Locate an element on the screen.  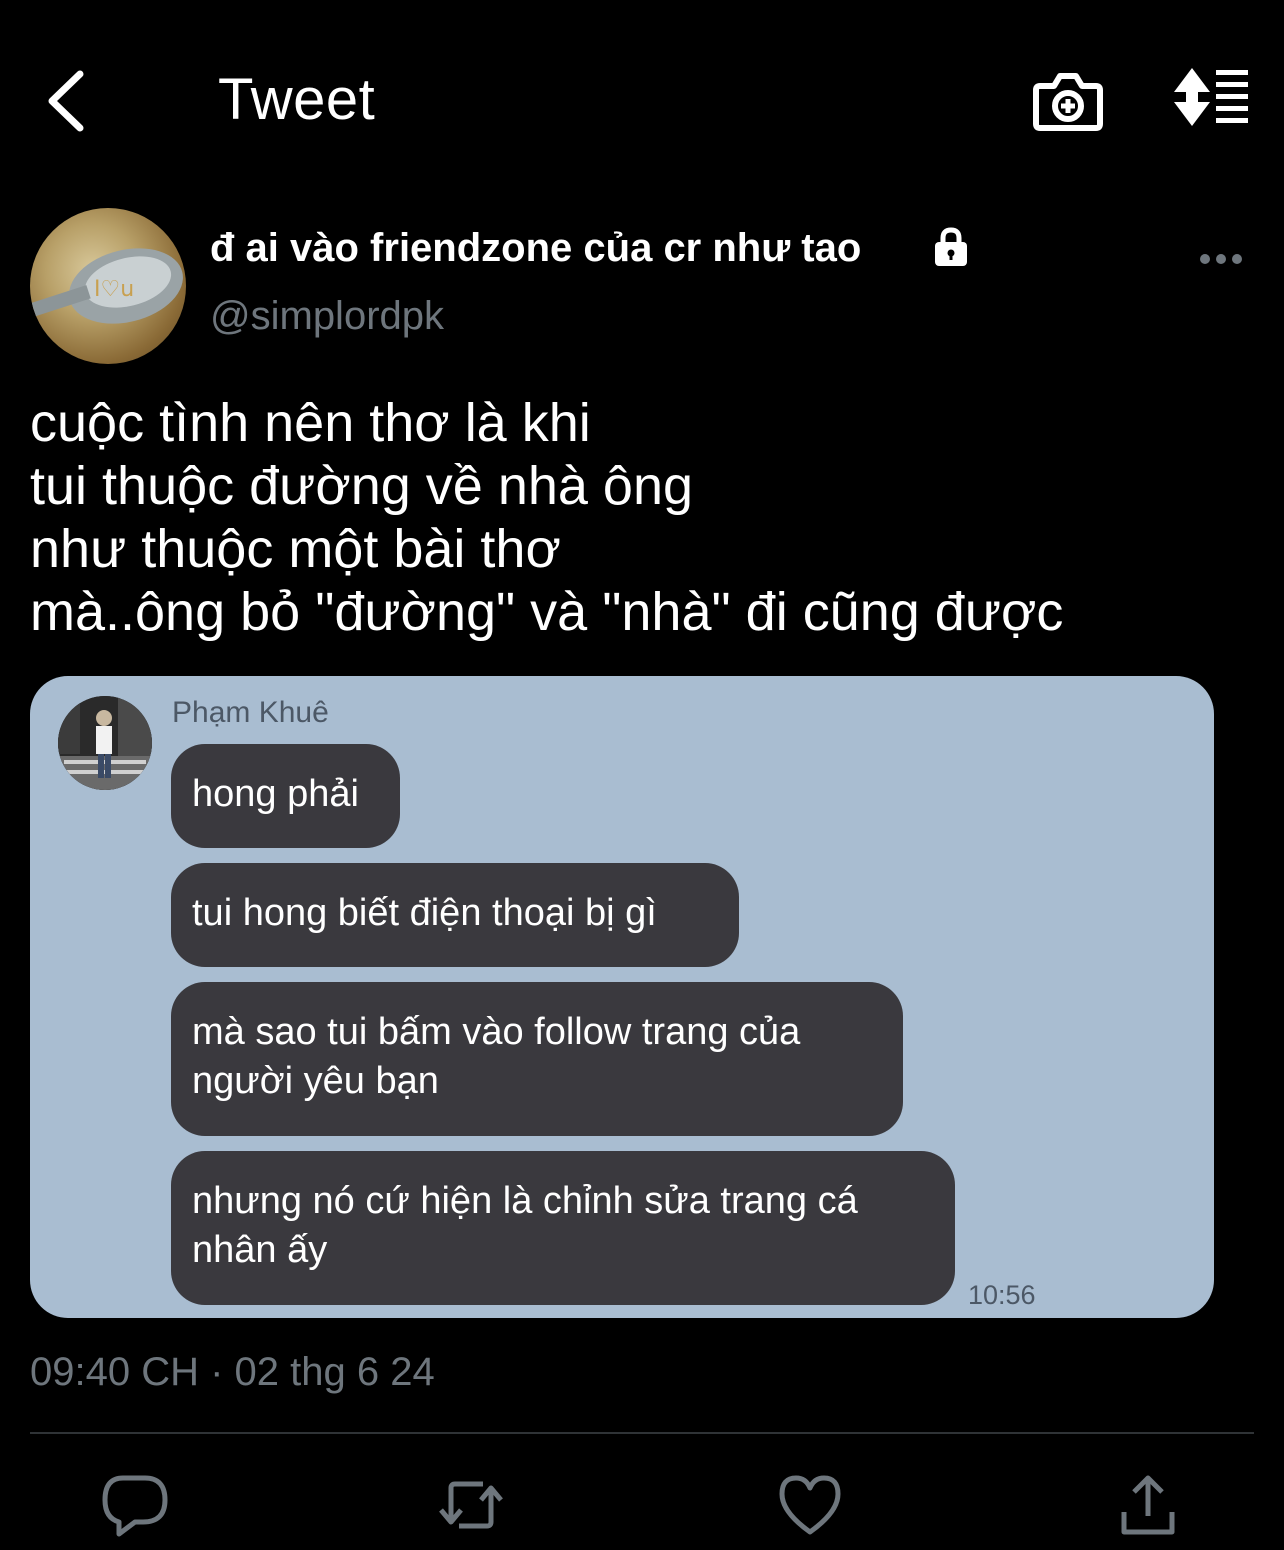
chat-time: 10:56 is located at coordinates (1002, 1295).